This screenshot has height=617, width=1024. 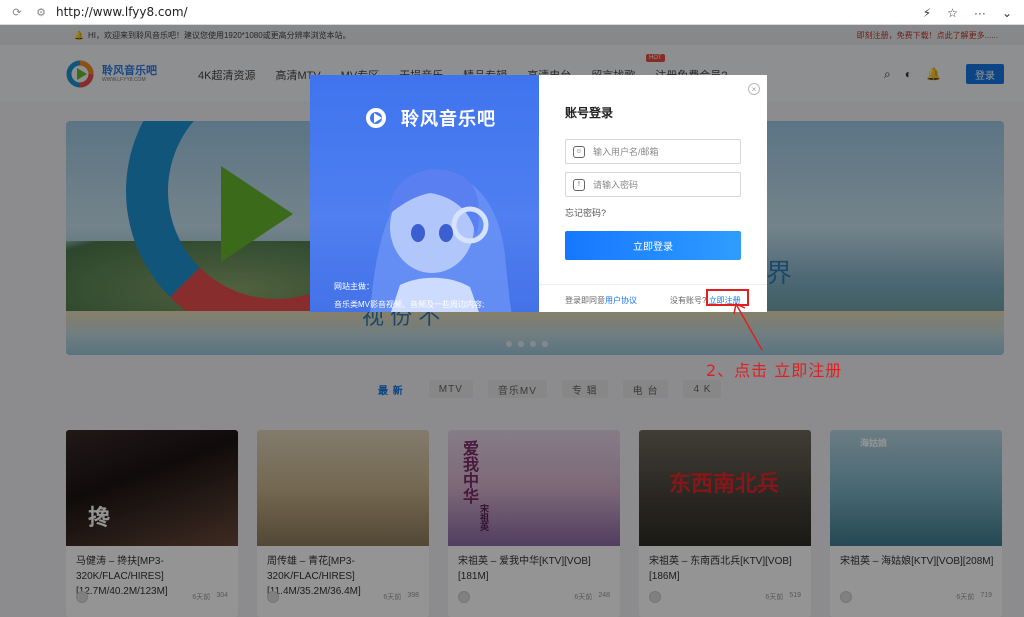 I want to click on modal-brand: 聆风音乐吧, so click(x=430, y=118).